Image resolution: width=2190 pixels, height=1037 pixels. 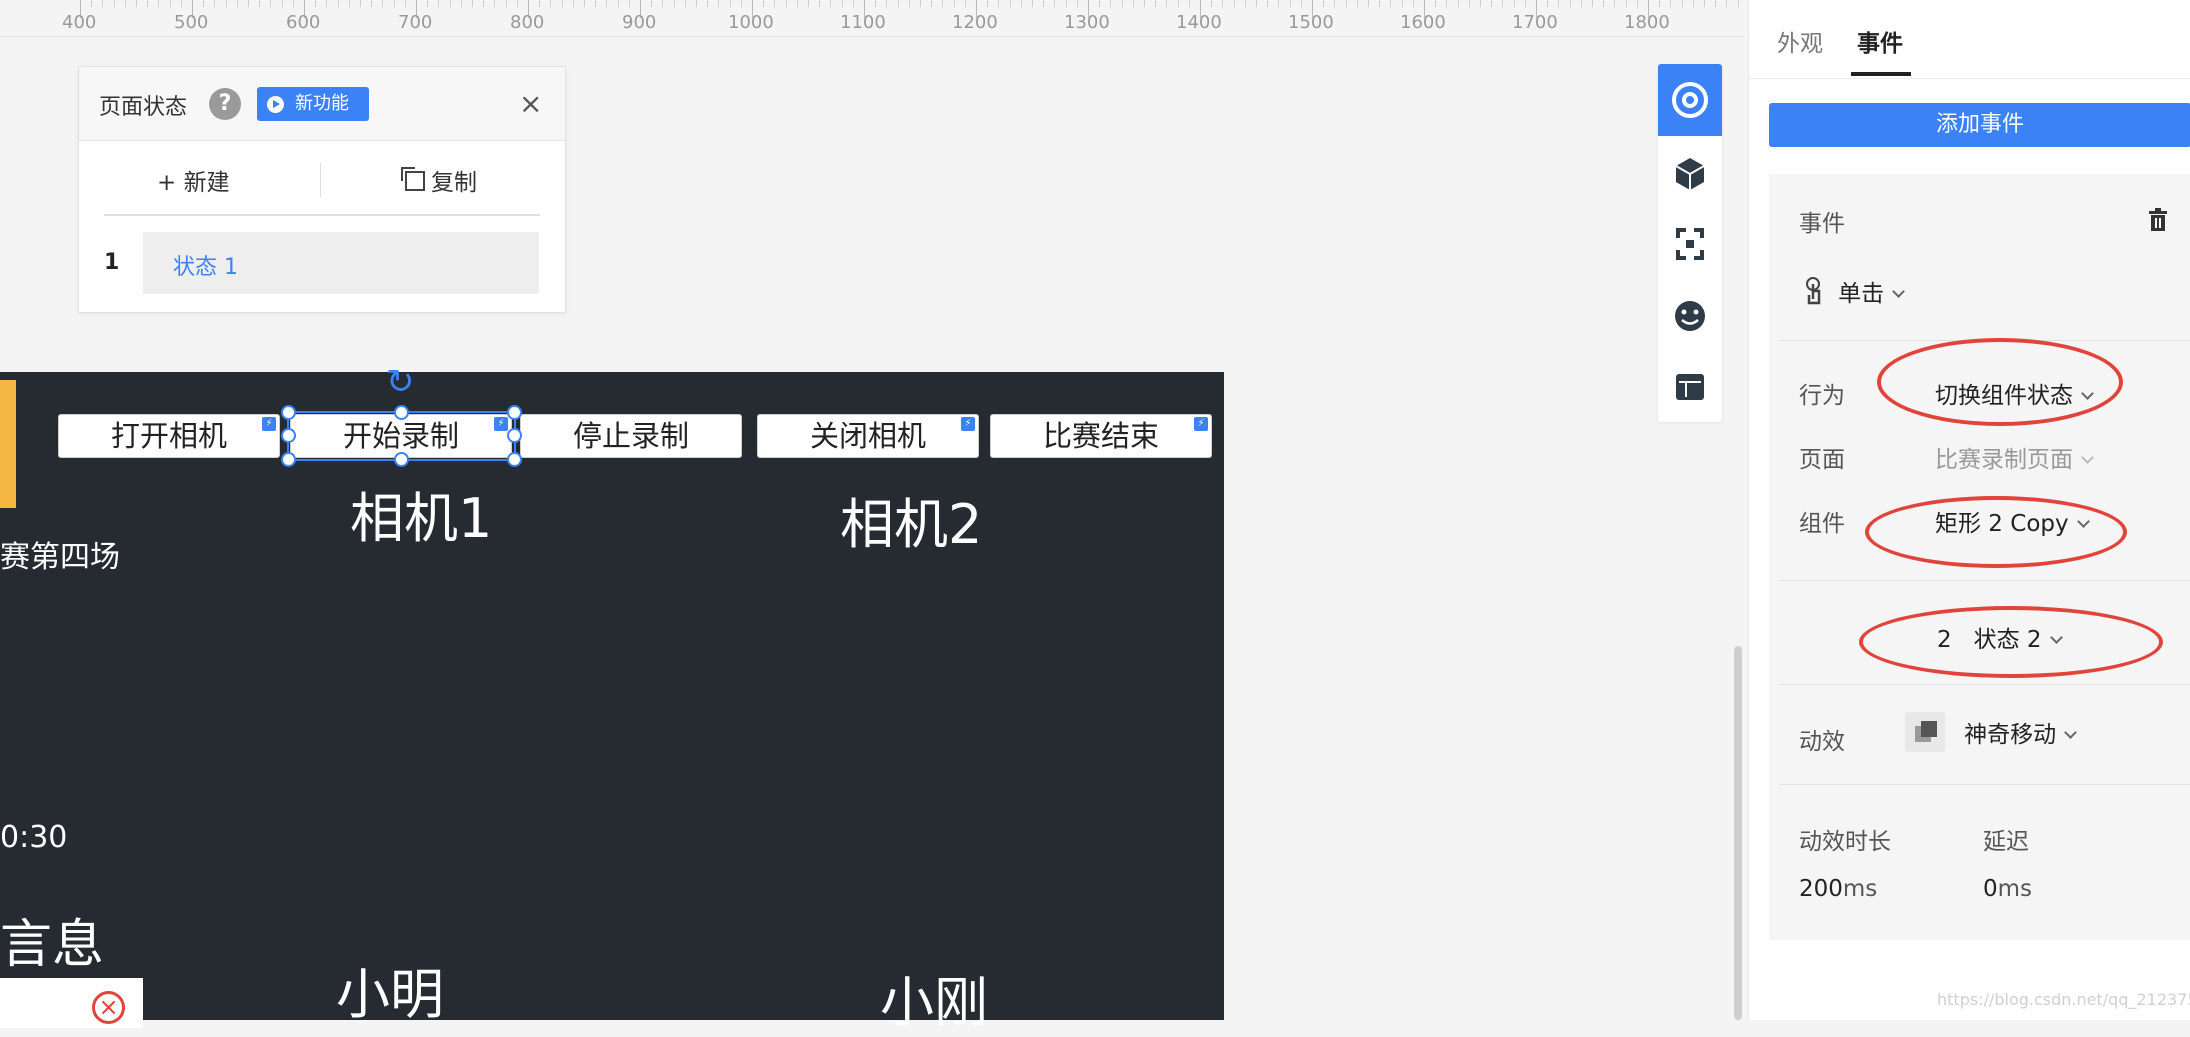 What do you see at coordinates (1822, 460) in the screenshot?
I see `page-label: 页面` at bounding box center [1822, 460].